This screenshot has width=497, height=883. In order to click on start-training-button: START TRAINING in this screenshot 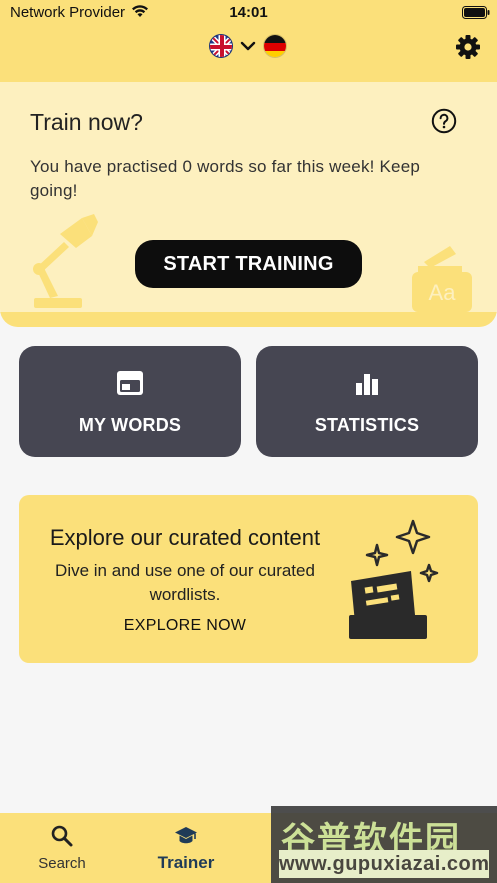, I will do `click(248, 264)`.